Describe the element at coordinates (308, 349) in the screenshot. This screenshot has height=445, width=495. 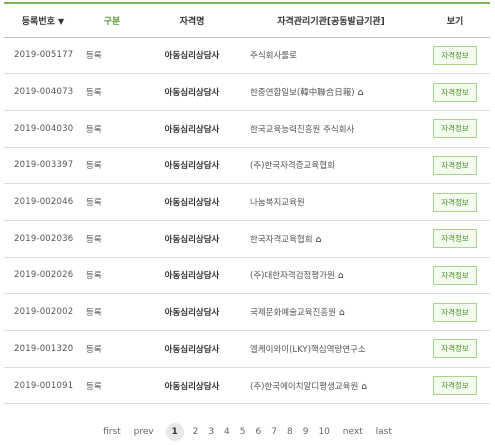
I see `org-name: 엘케이와이(LKY)핵심역량연구소` at that location.